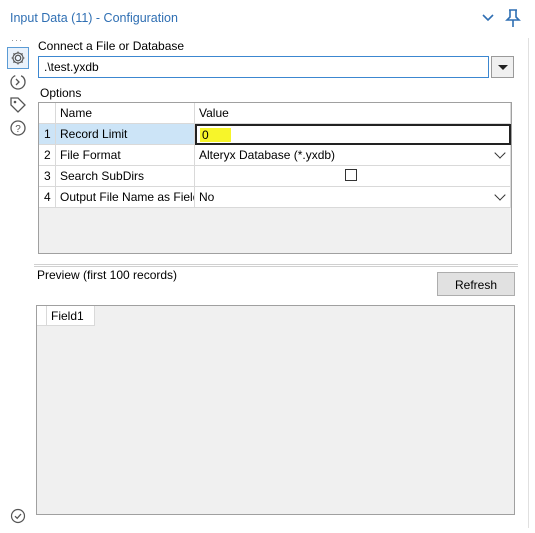 The width and height of the screenshot is (535, 533). I want to click on table-row: 3 Search SubDirs, so click(275, 176).